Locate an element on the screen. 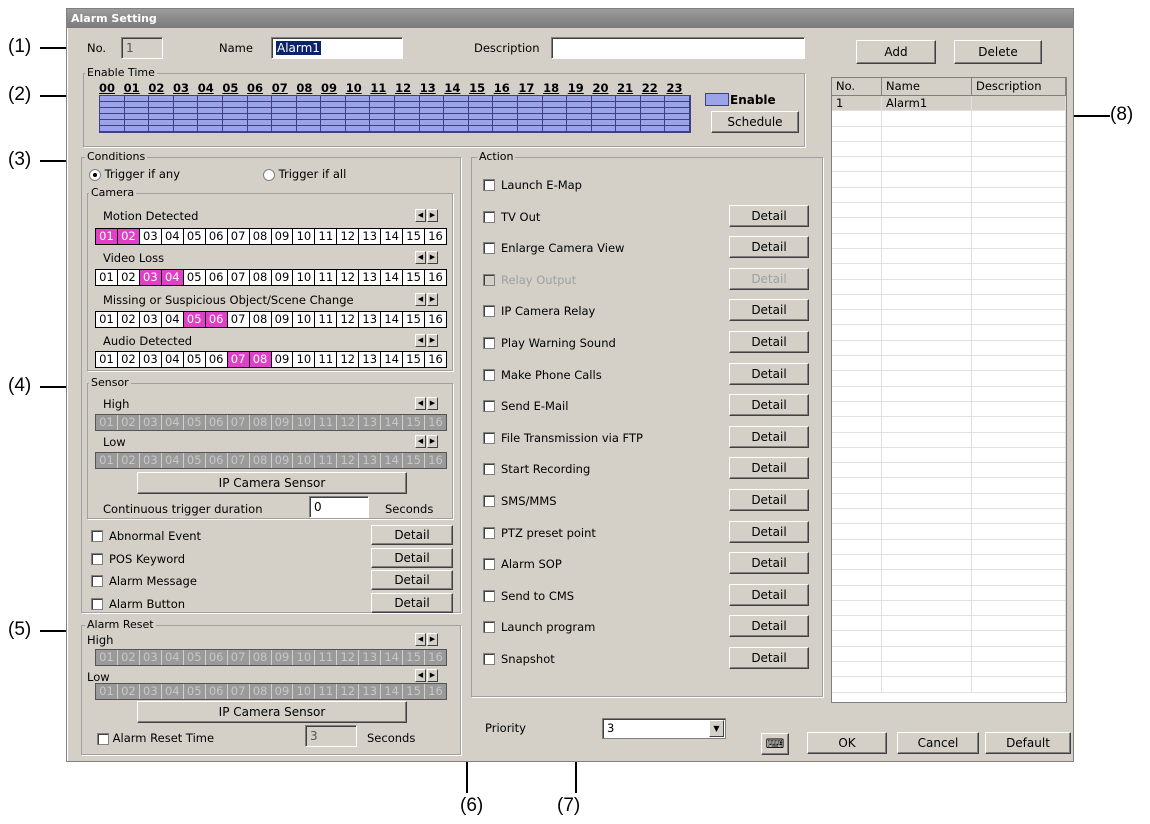 The image size is (1150, 824). add-button: Add is located at coordinates (896, 52).